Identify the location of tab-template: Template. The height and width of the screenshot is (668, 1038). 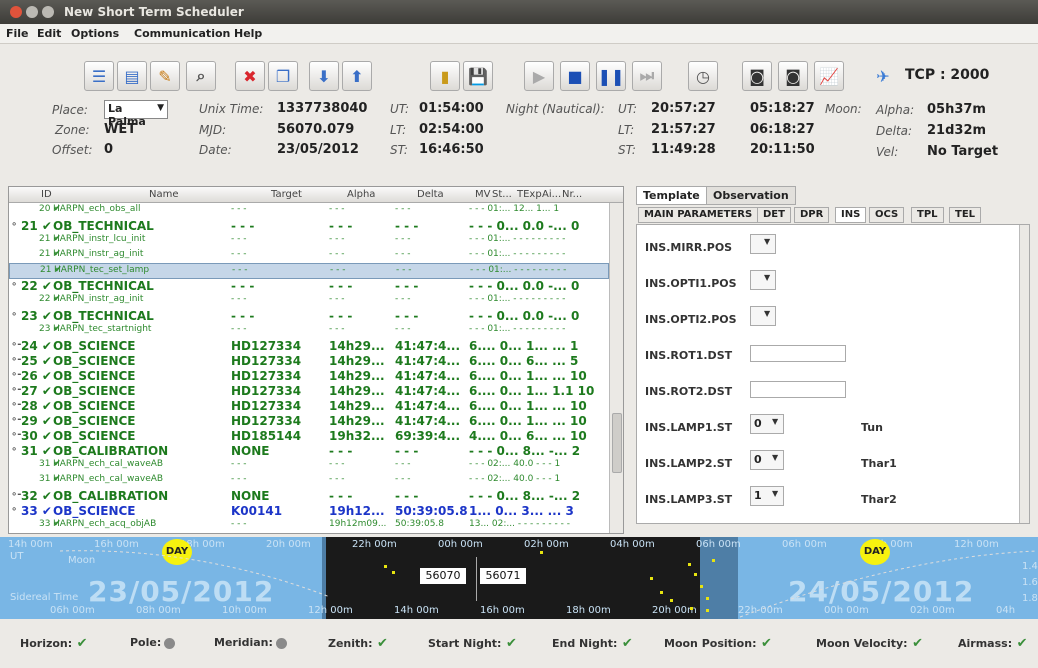
(671, 195).